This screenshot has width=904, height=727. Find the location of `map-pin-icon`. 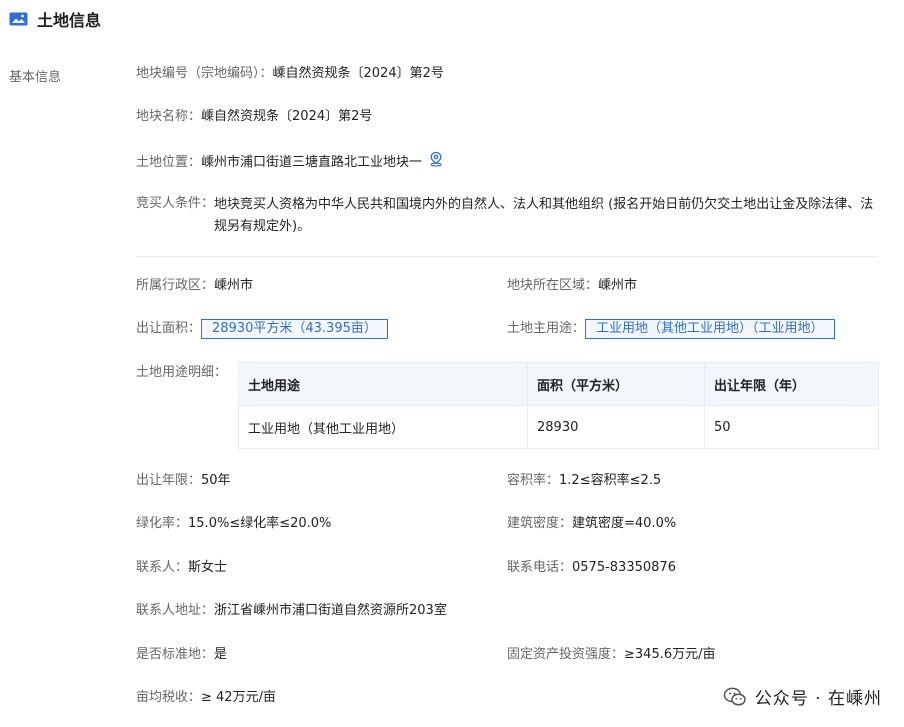

map-pin-icon is located at coordinates (436, 162).